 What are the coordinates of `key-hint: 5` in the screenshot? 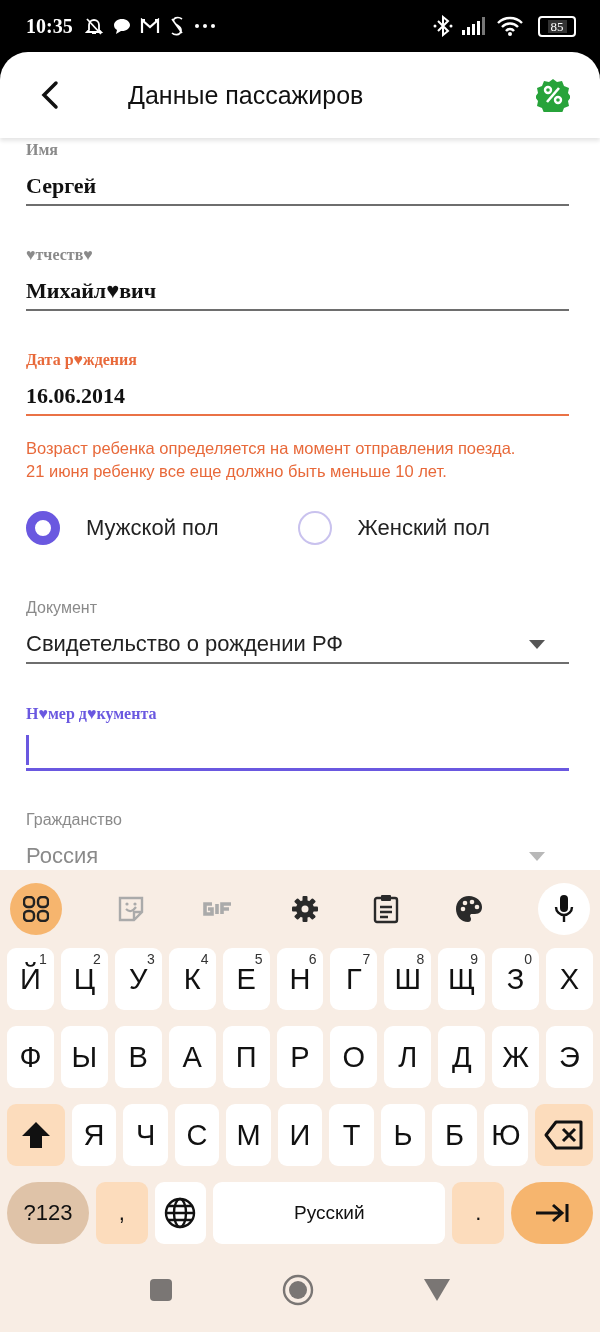 It's located at (258, 959).